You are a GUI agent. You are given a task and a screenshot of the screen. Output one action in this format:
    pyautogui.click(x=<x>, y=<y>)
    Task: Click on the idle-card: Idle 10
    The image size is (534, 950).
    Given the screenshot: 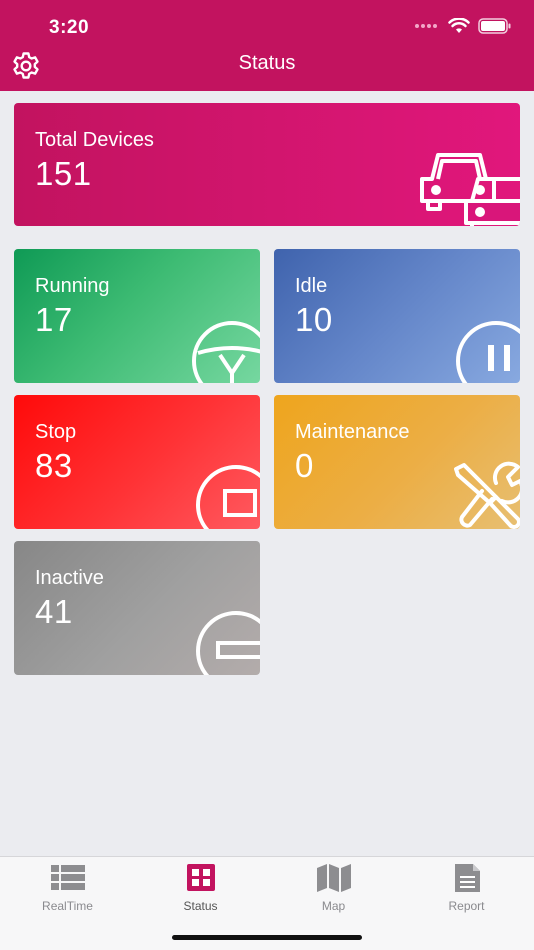 What is the action you would take?
    pyautogui.click(x=397, y=316)
    